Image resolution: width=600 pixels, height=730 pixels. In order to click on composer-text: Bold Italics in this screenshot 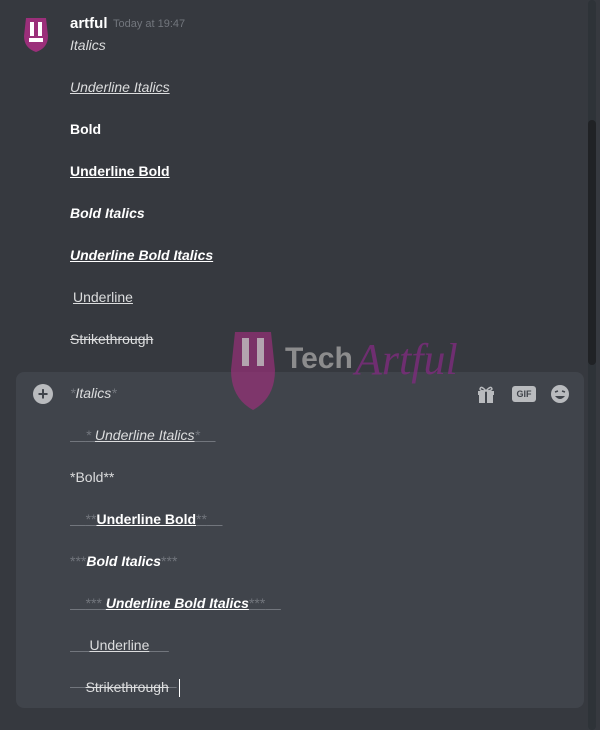, I will do `click(124, 561)`.